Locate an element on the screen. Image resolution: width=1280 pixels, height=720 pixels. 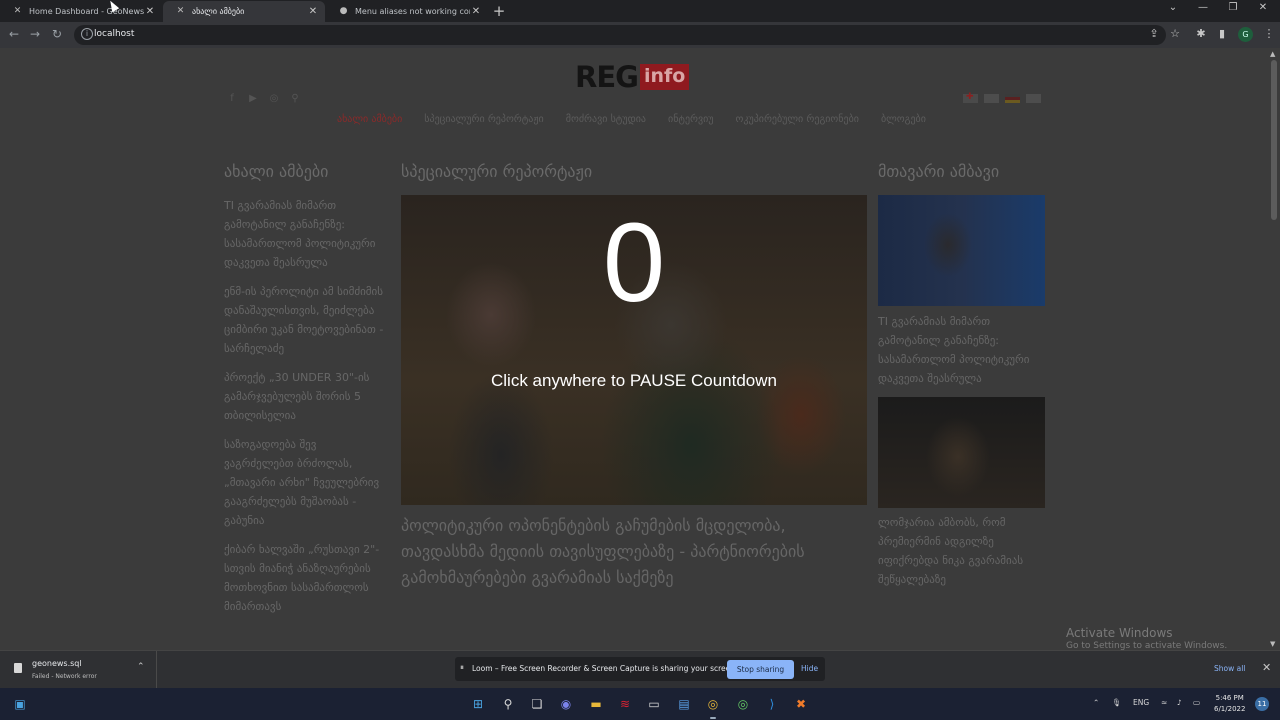
youtube-icon: ▶ is located at coordinates (253, 98).